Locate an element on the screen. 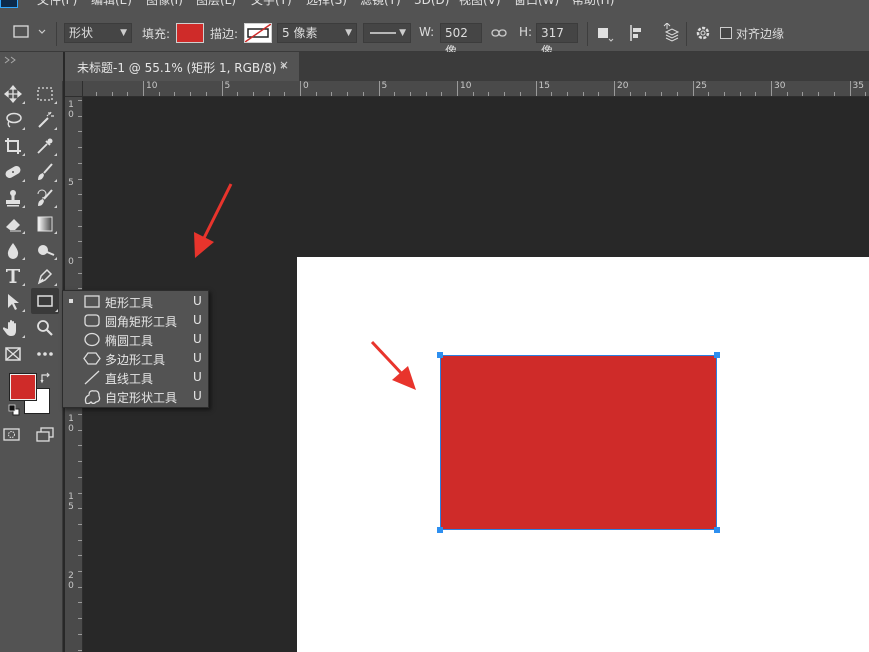 The height and width of the screenshot is (652, 869). quick-mask-icon is located at coordinates (12, 435).